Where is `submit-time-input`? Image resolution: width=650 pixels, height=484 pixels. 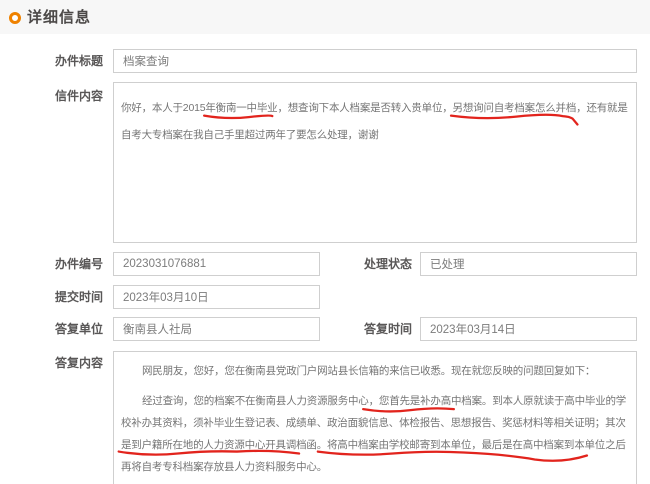 submit-time-input is located at coordinates (216, 297).